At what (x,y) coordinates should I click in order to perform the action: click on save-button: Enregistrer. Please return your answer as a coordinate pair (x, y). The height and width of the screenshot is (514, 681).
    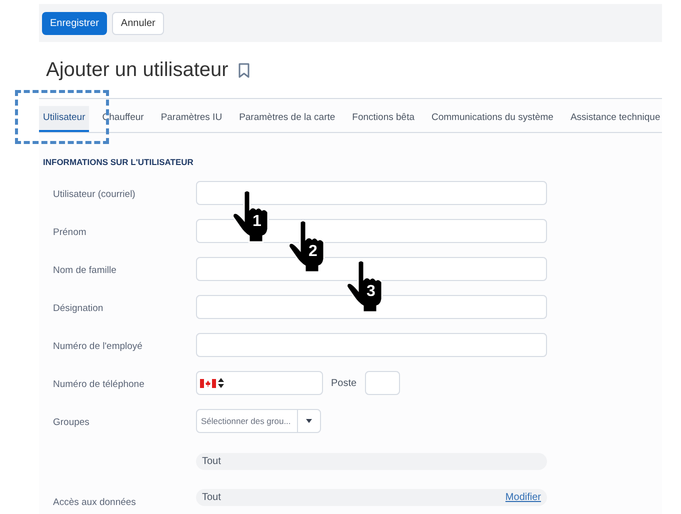
    Looking at the image, I should click on (74, 23).